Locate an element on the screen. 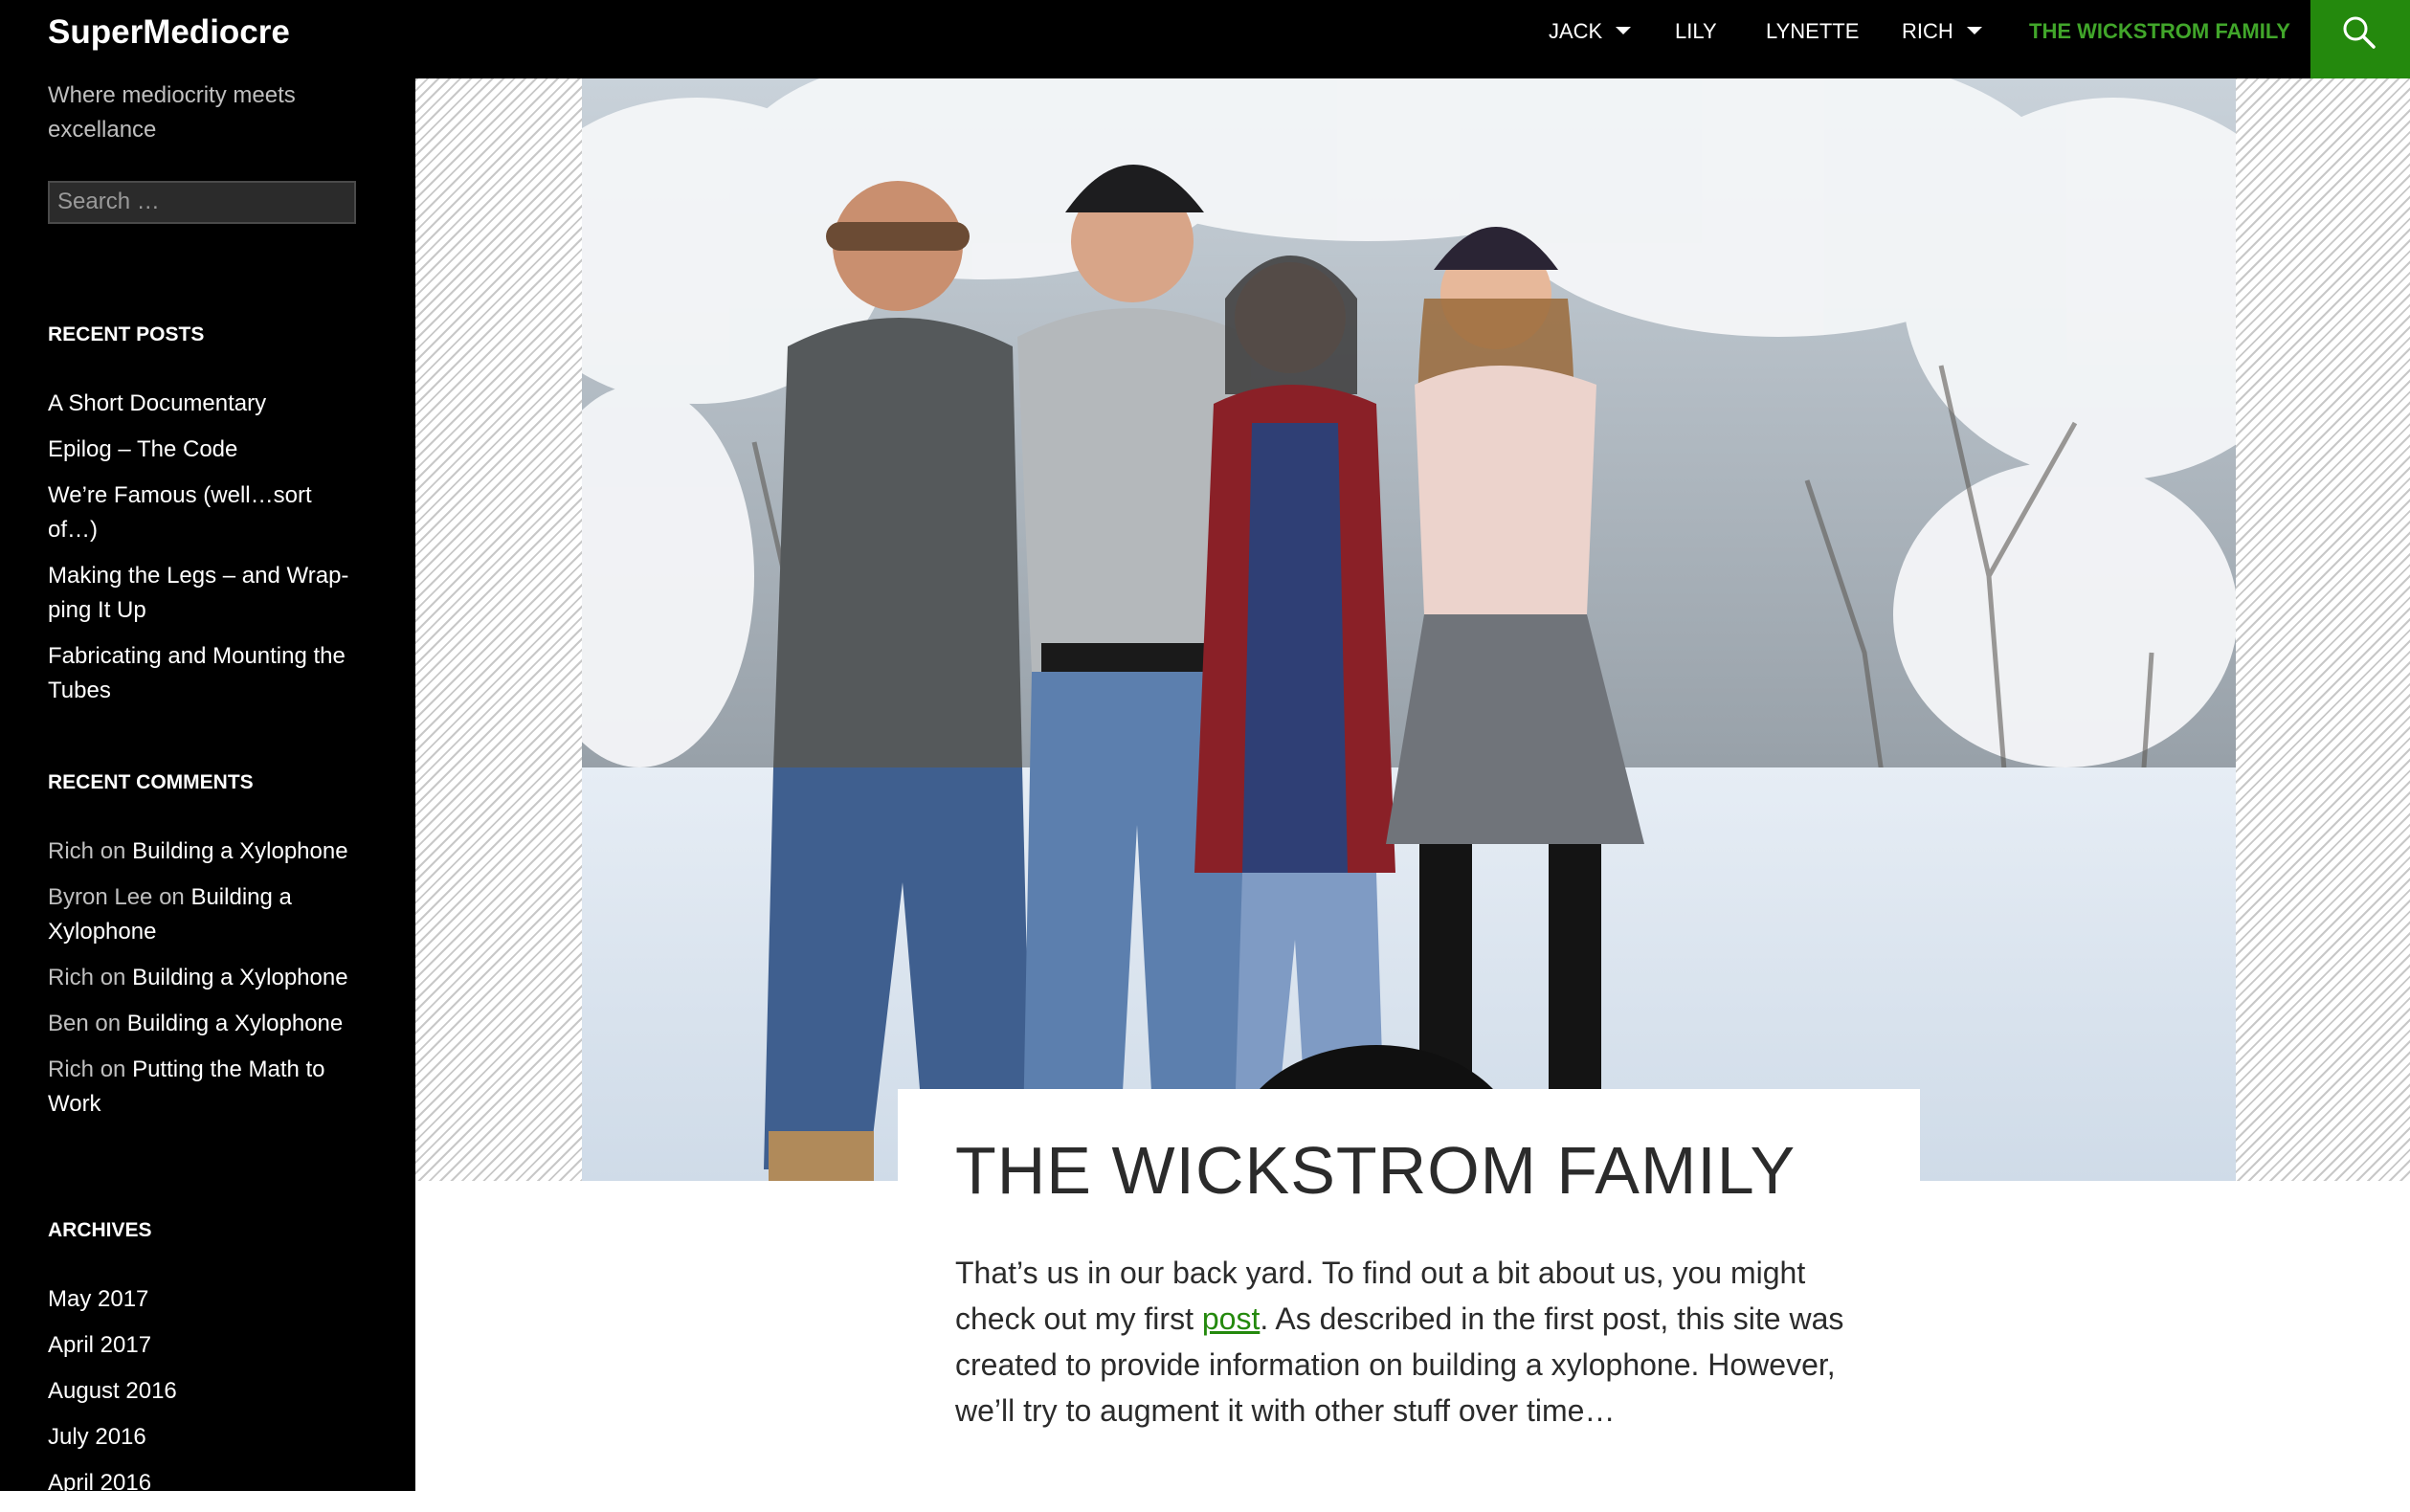 The image size is (2410, 1512). search-toggle-button is located at coordinates (2360, 39).